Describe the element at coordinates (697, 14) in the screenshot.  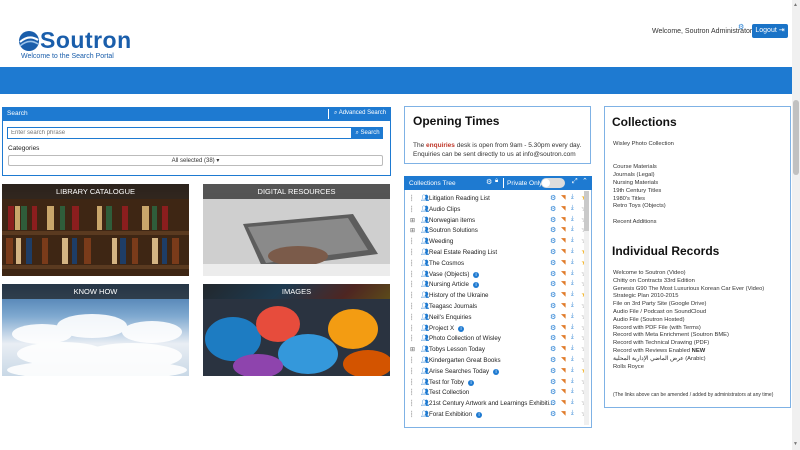
I see `nav-basket: Basket (0)` at that location.